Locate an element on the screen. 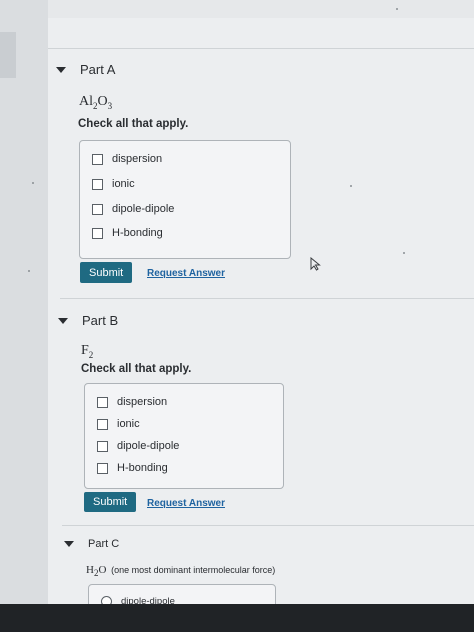  part-a-options: dispersion ionic dipole-dipole H-bonding is located at coordinates (185, 199).